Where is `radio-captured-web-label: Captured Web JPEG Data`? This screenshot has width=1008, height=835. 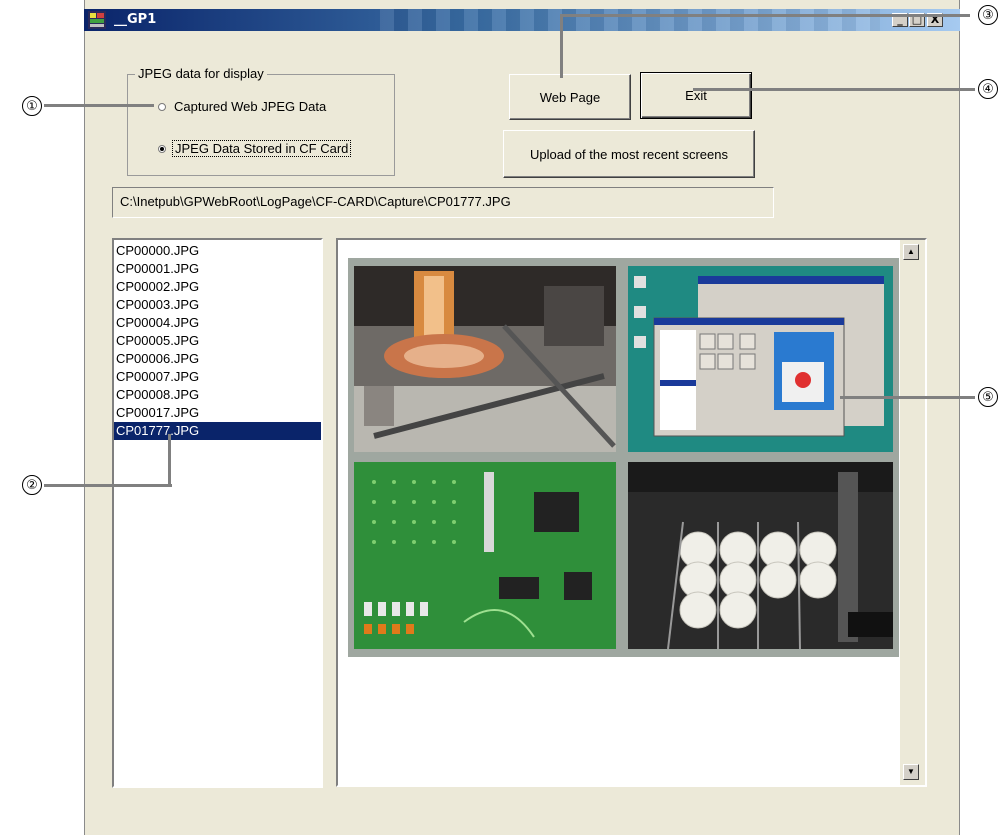
radio-captured-web-label: Captured Web JPEG Data is located at coordinates (250, 106).